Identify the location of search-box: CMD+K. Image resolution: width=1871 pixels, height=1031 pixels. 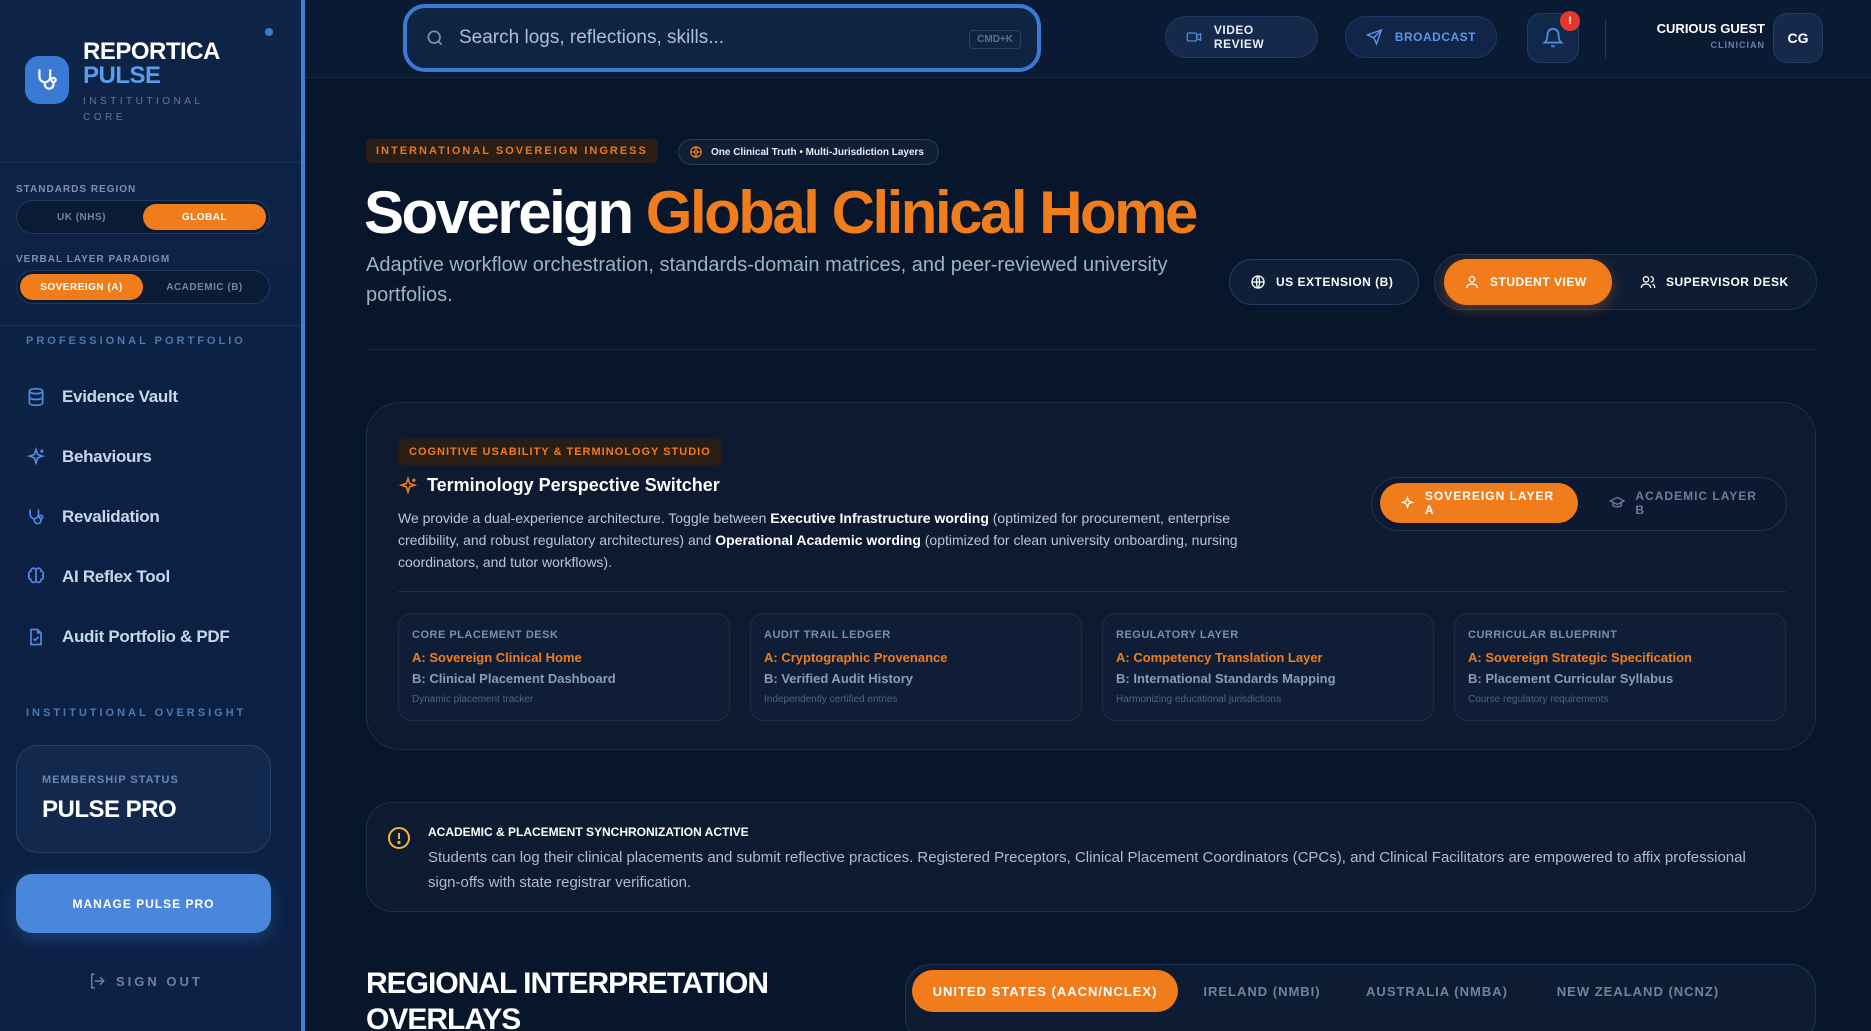
(722, 38).